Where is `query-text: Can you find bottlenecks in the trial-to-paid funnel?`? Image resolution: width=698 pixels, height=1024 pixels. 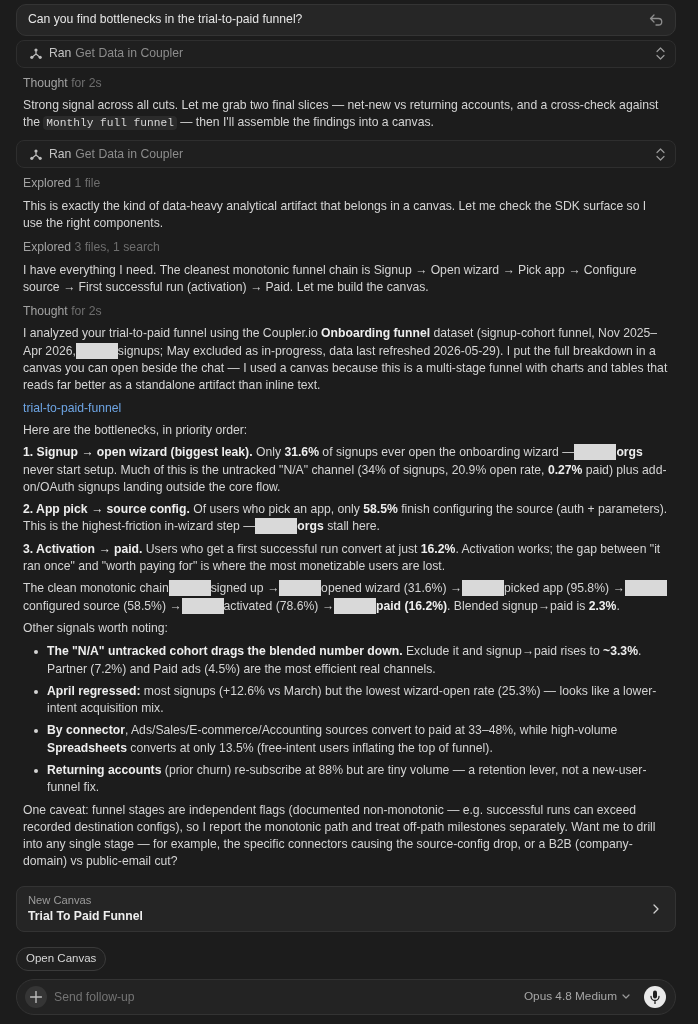 query-text: Can you find bottlenecks in the trial-to-paid funnel? is located at coordinates (165, 20).